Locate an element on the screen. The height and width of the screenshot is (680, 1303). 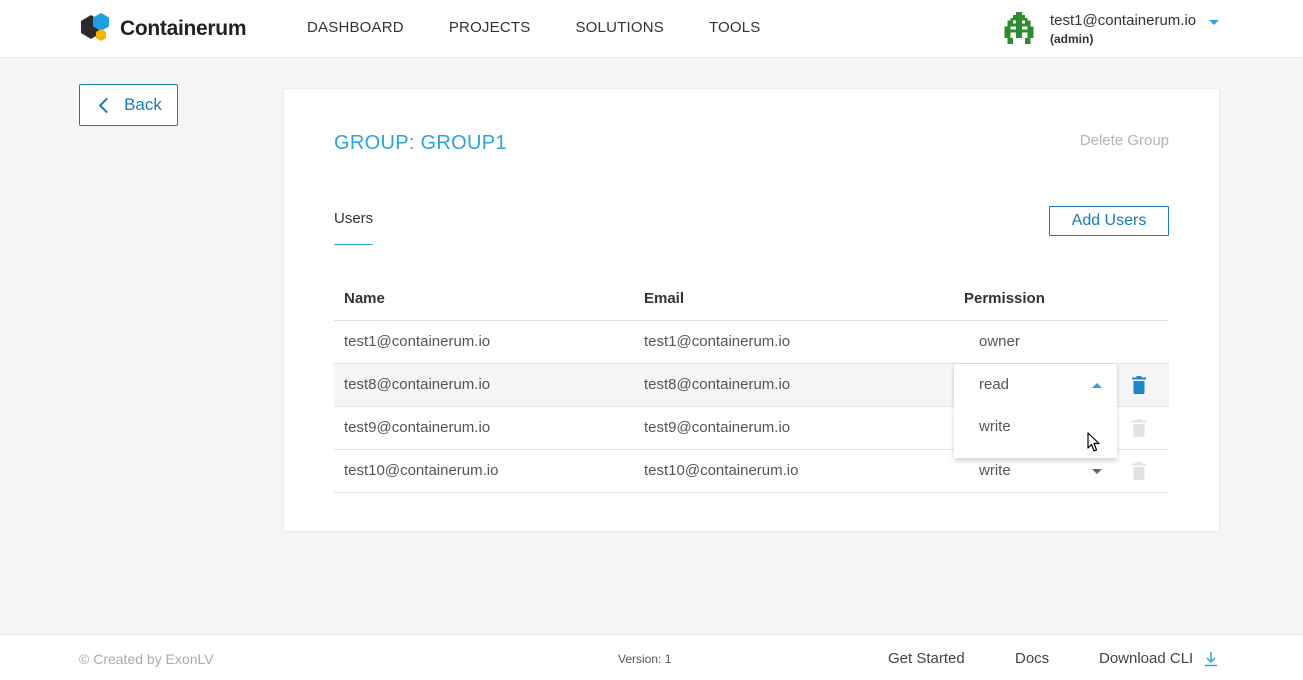
footer-link-docs: Docs is located at coordinates (1032, 658).